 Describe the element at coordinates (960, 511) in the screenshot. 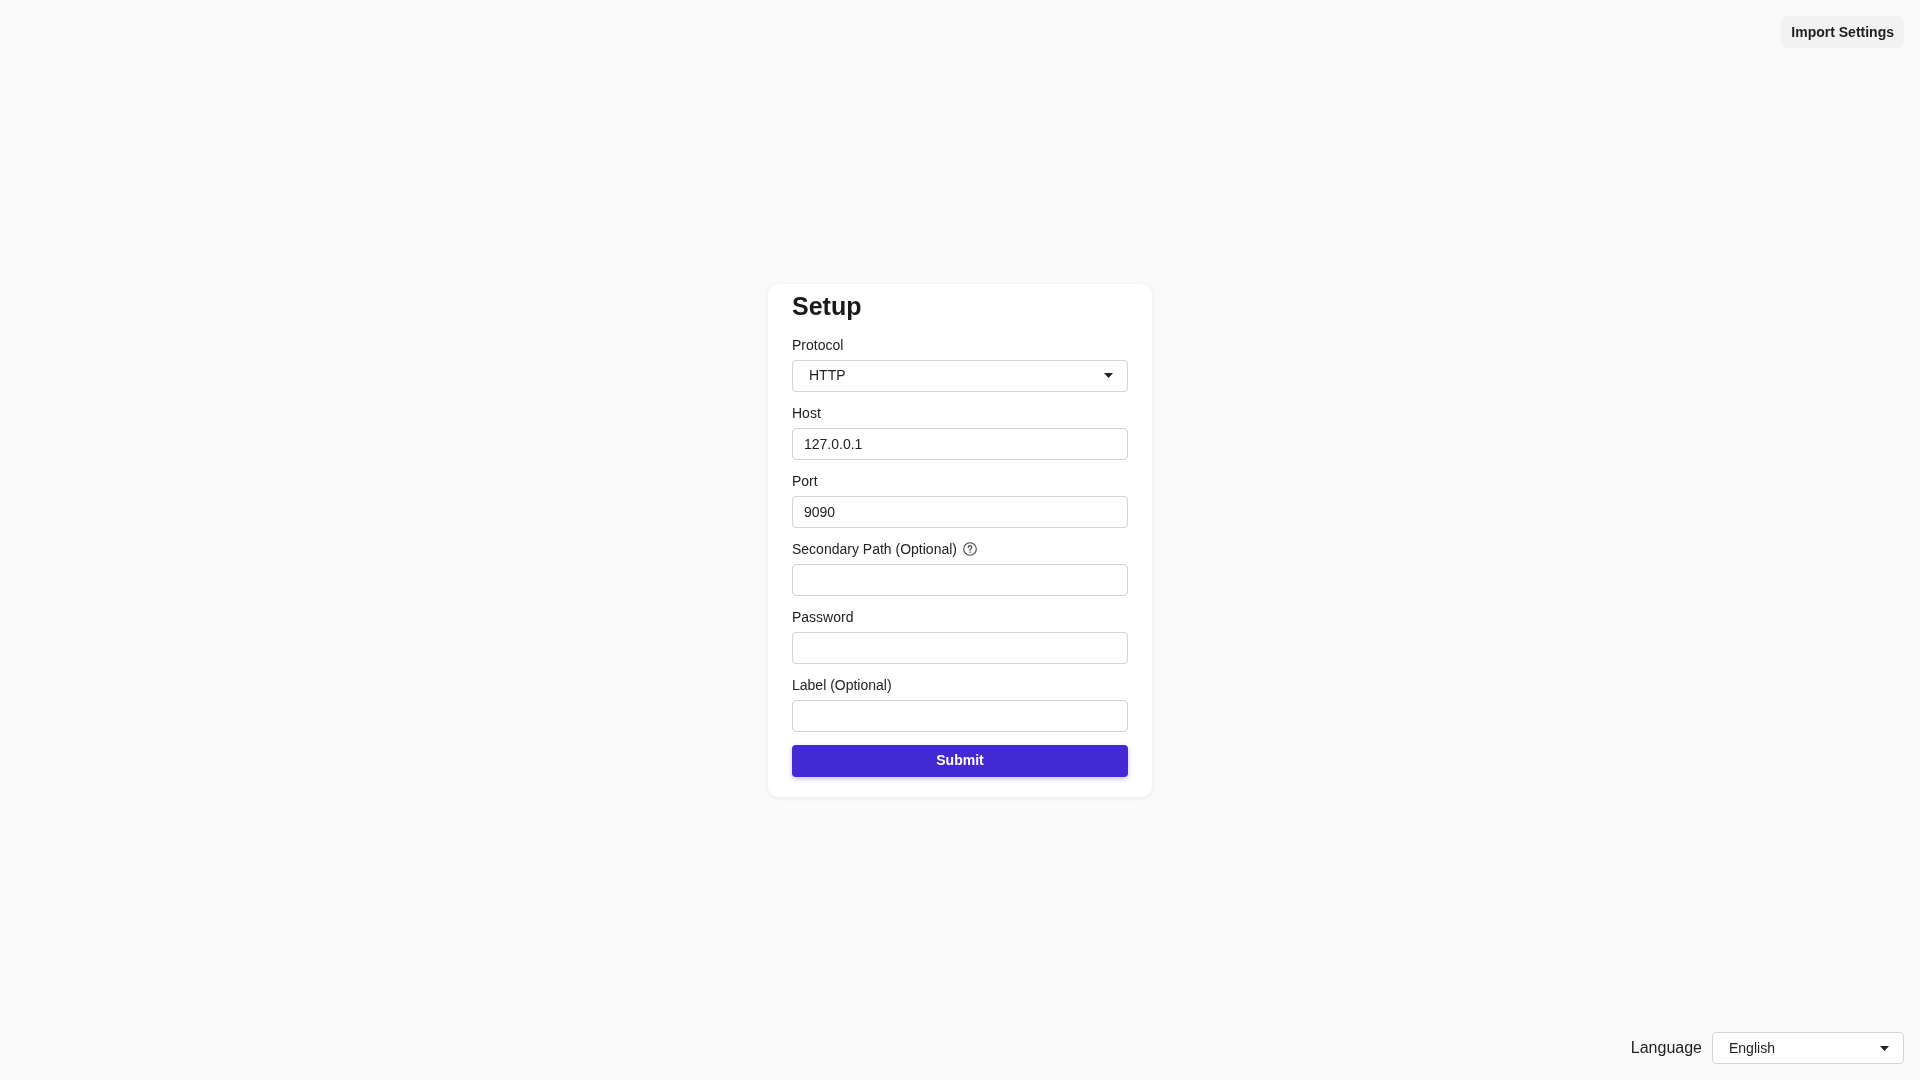

I see `text-field: 9090` at that location.